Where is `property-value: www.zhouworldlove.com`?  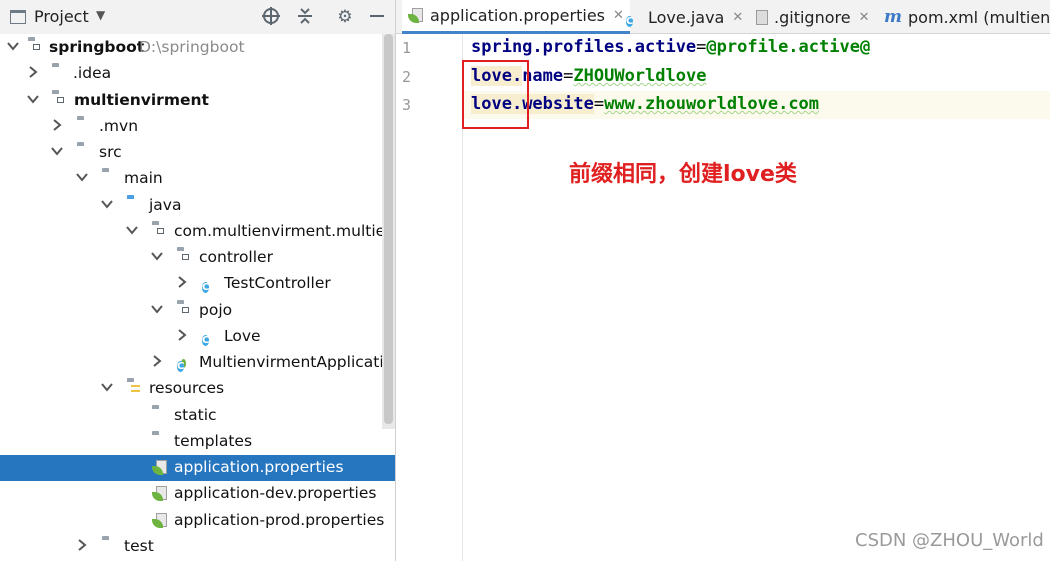 property-value: www.zhouworldlove.com is located at coordinates (712, 104).